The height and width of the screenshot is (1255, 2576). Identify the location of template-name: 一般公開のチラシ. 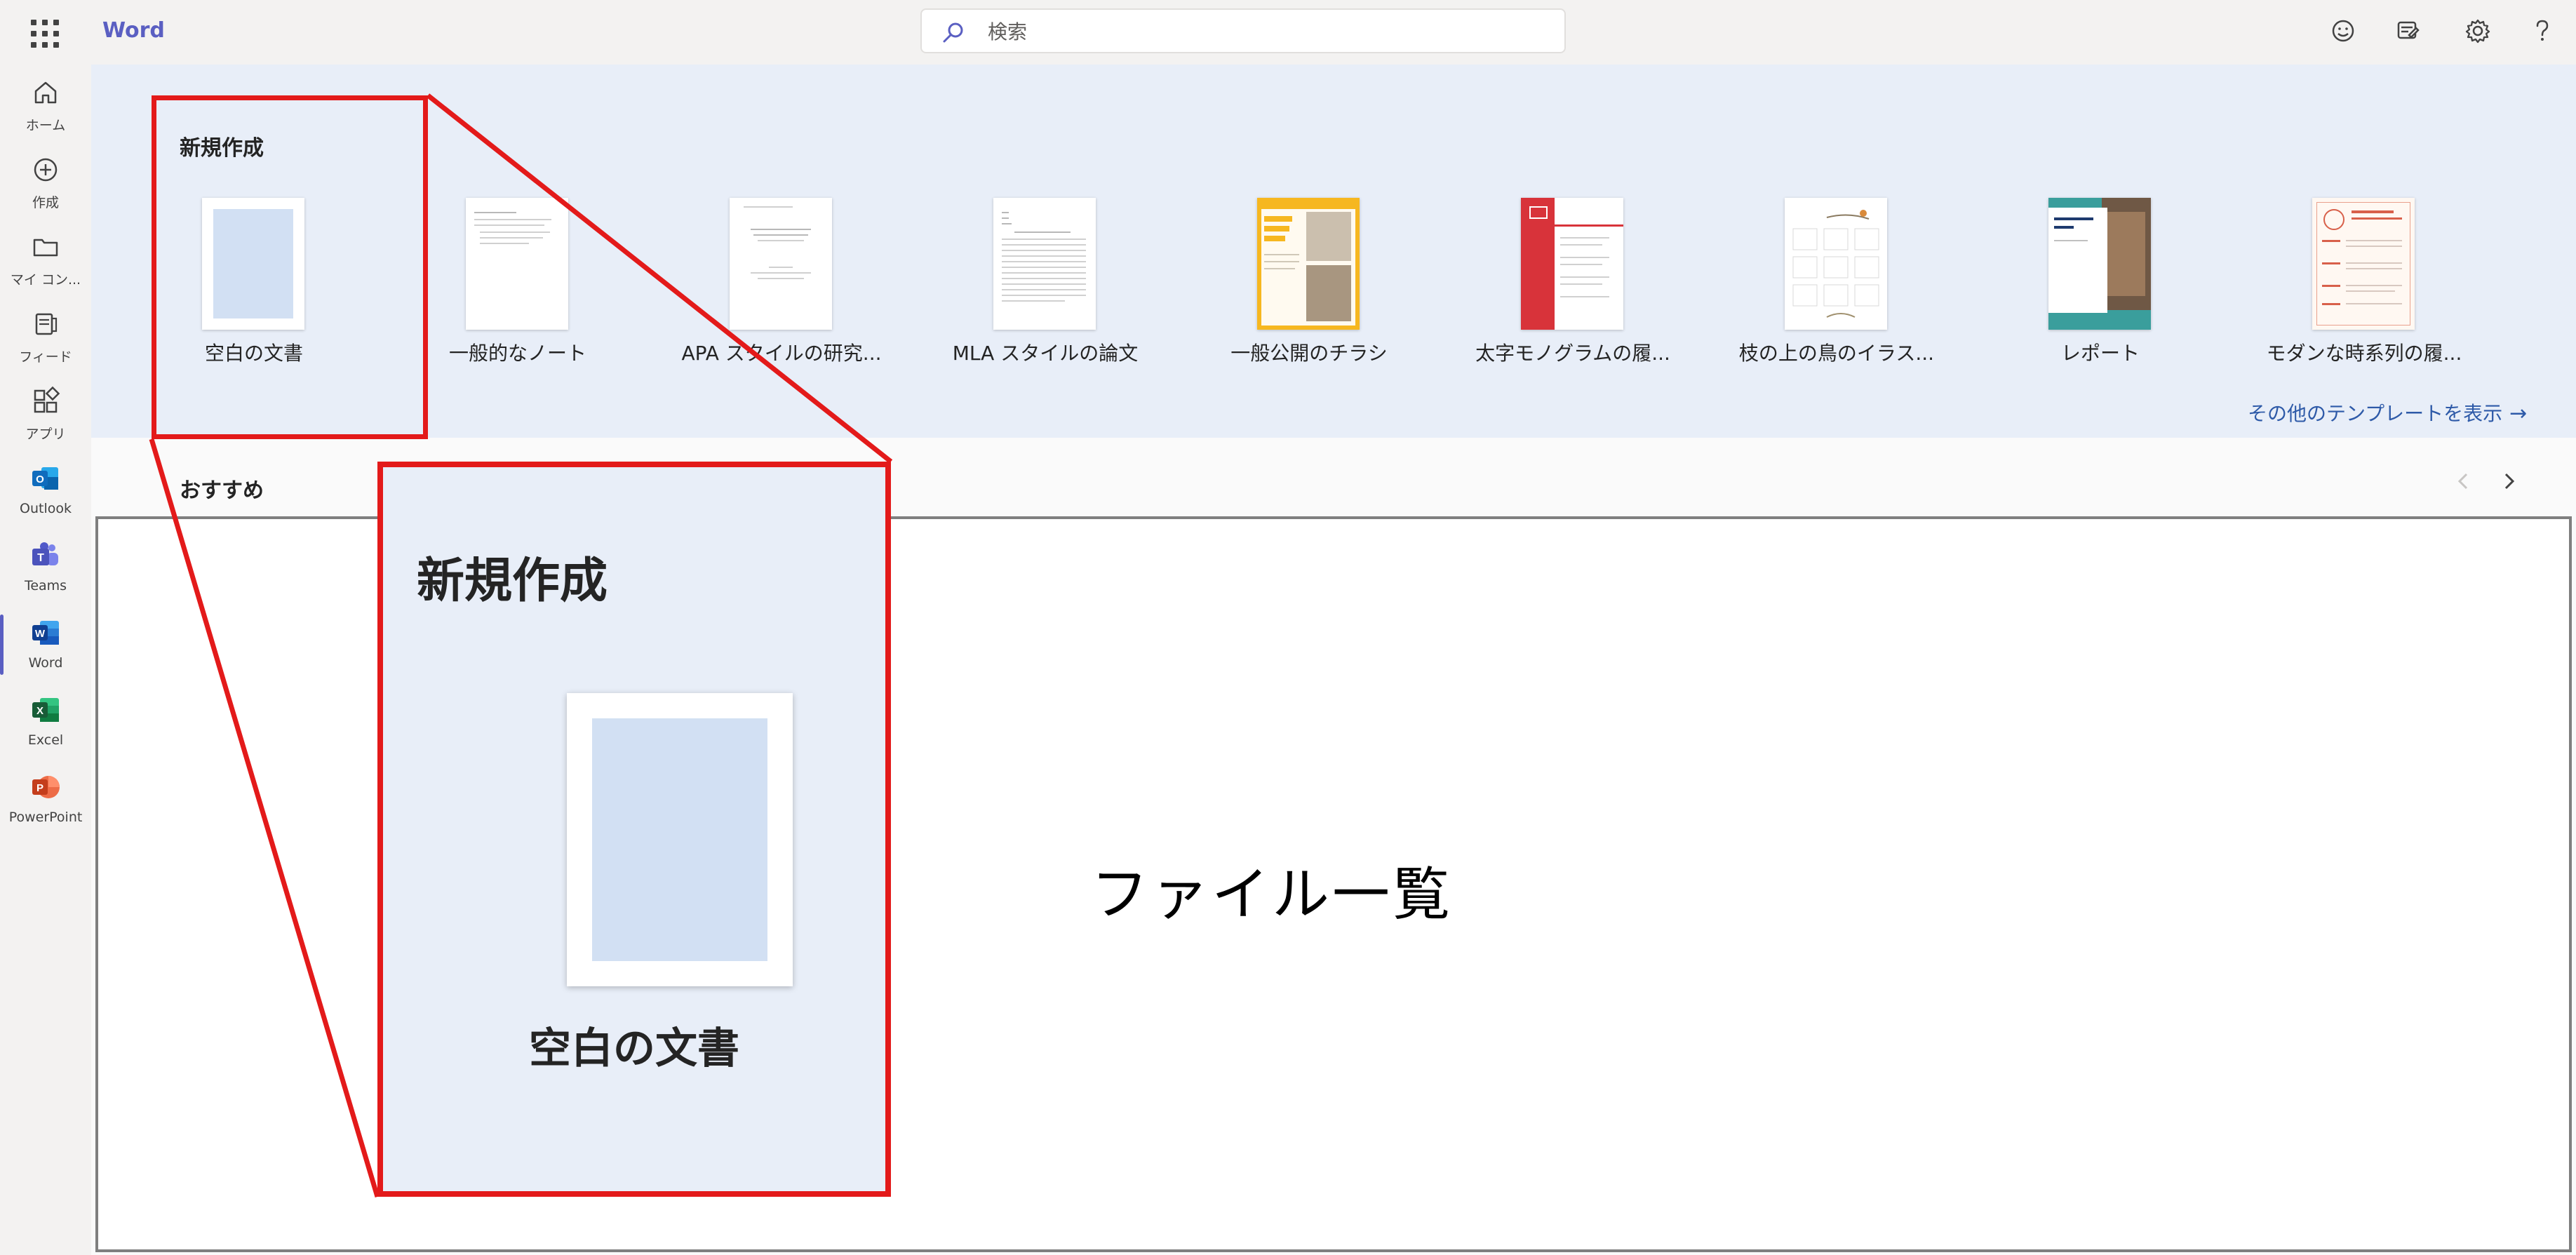
(1309, 353).